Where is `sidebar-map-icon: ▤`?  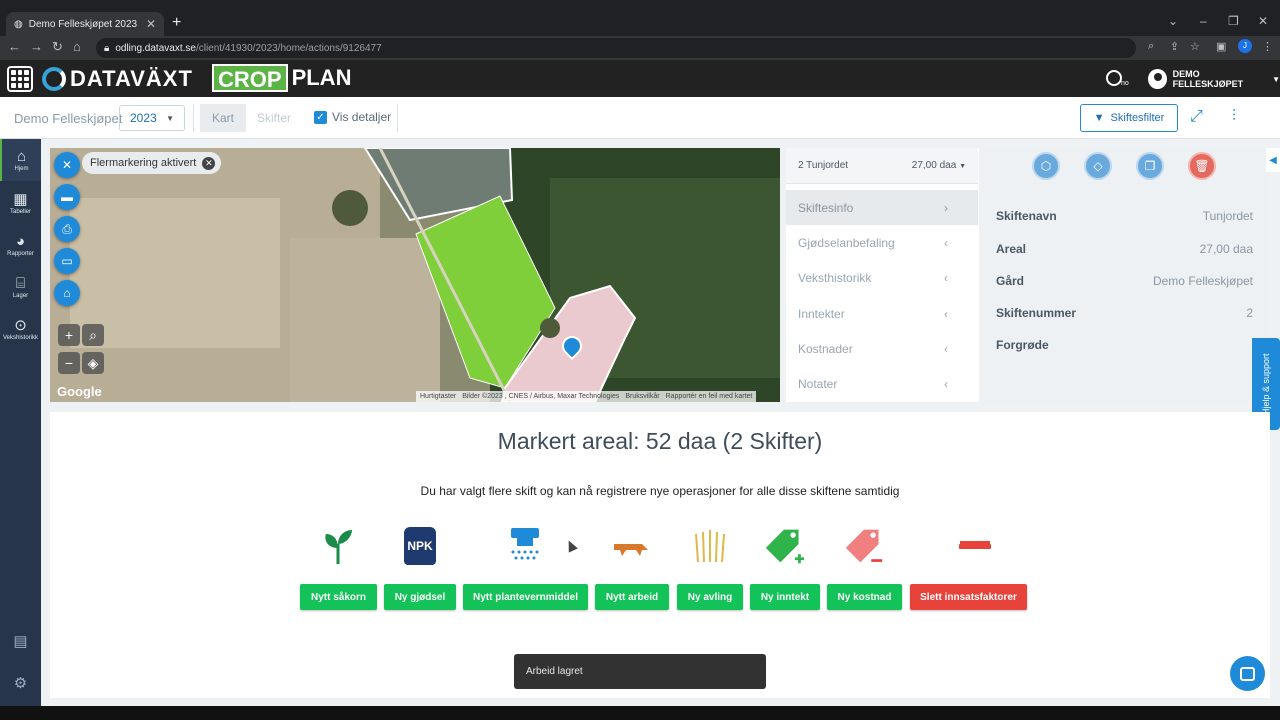
sidebar-map-icon: ▤ is located at coordinates (20, 641).